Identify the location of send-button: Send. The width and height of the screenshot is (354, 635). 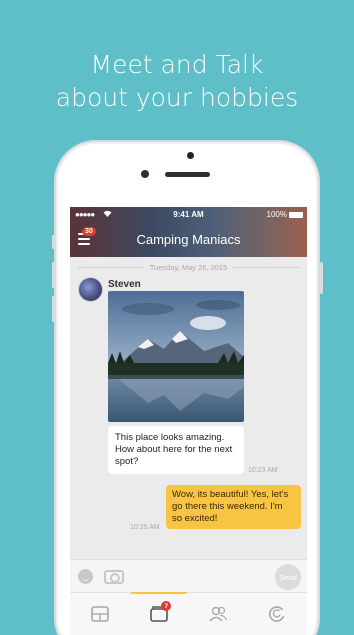
(288, 577).